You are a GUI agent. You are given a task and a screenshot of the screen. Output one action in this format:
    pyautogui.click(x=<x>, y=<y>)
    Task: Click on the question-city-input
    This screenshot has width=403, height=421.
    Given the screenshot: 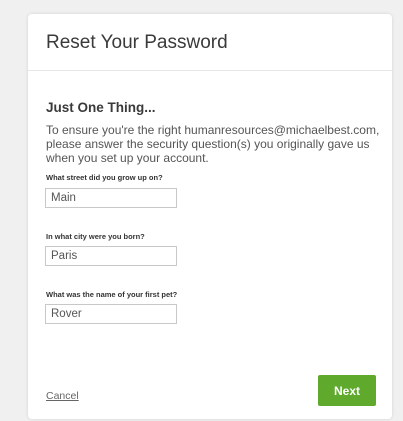 What is the action you would take?
    pyautogui.click(x=111, y=256)
    